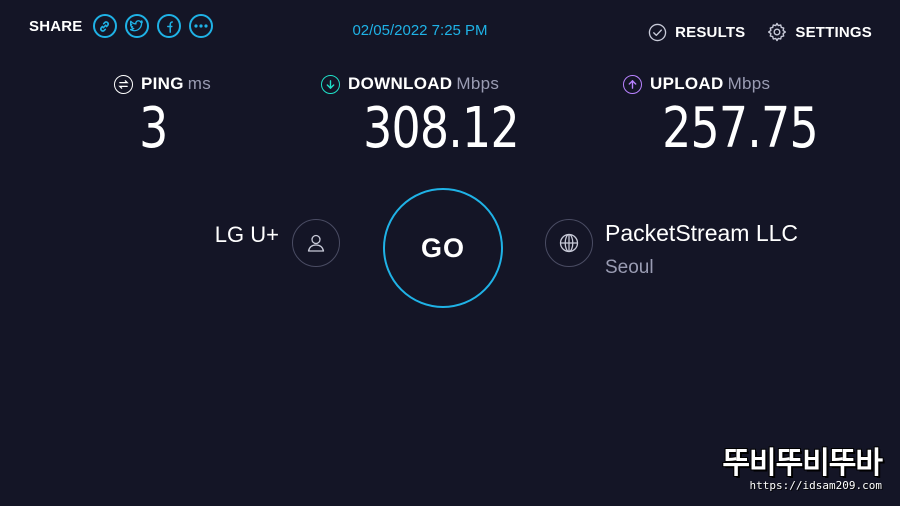 Image resolution: width=900 pixels, height=506 pixels. Describe the element at coordinates (777, 32) in the screenshot. I see `gear-icon` at that location.